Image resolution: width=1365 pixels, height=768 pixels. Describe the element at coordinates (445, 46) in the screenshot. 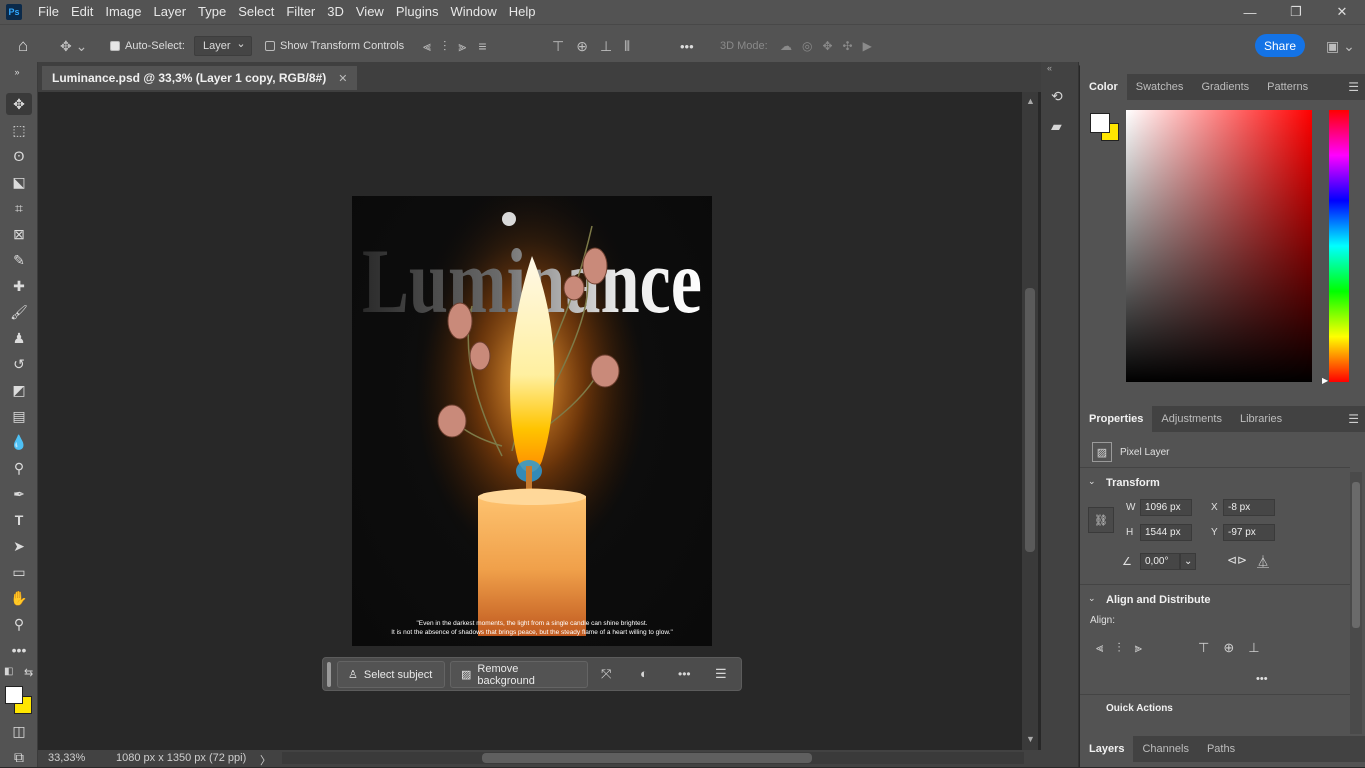

I see `align-hcenter-icon: ⫶` at that location.